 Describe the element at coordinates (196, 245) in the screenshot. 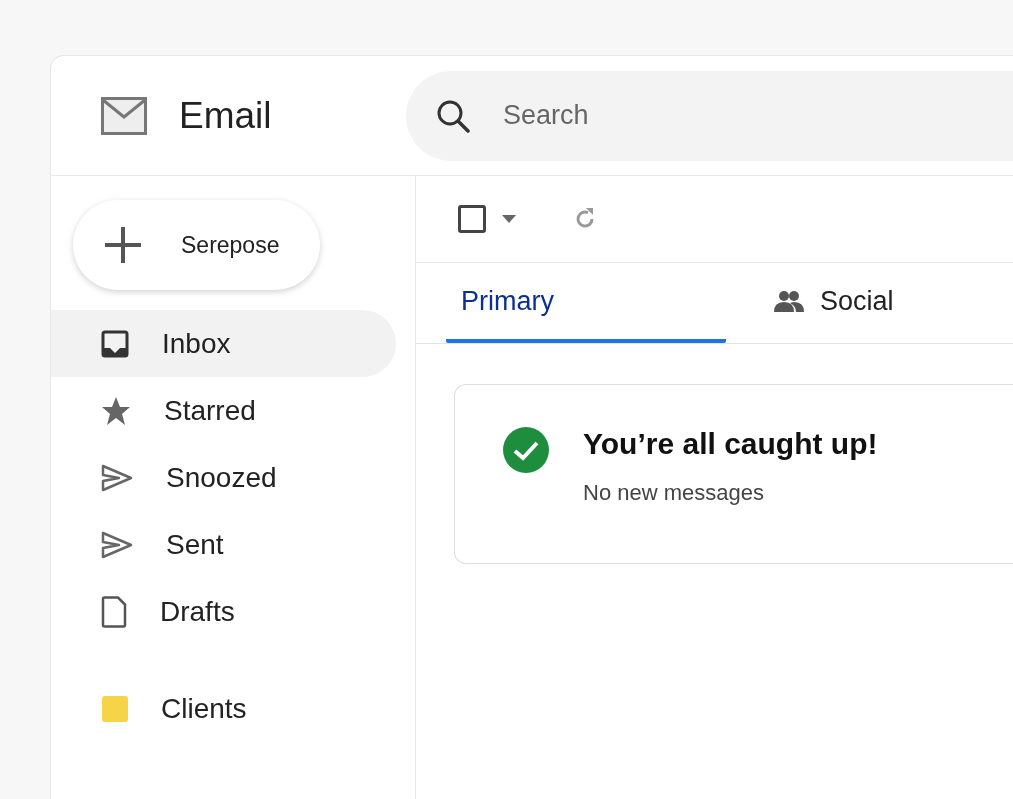

I see `compose-button: Serepose` at that location.